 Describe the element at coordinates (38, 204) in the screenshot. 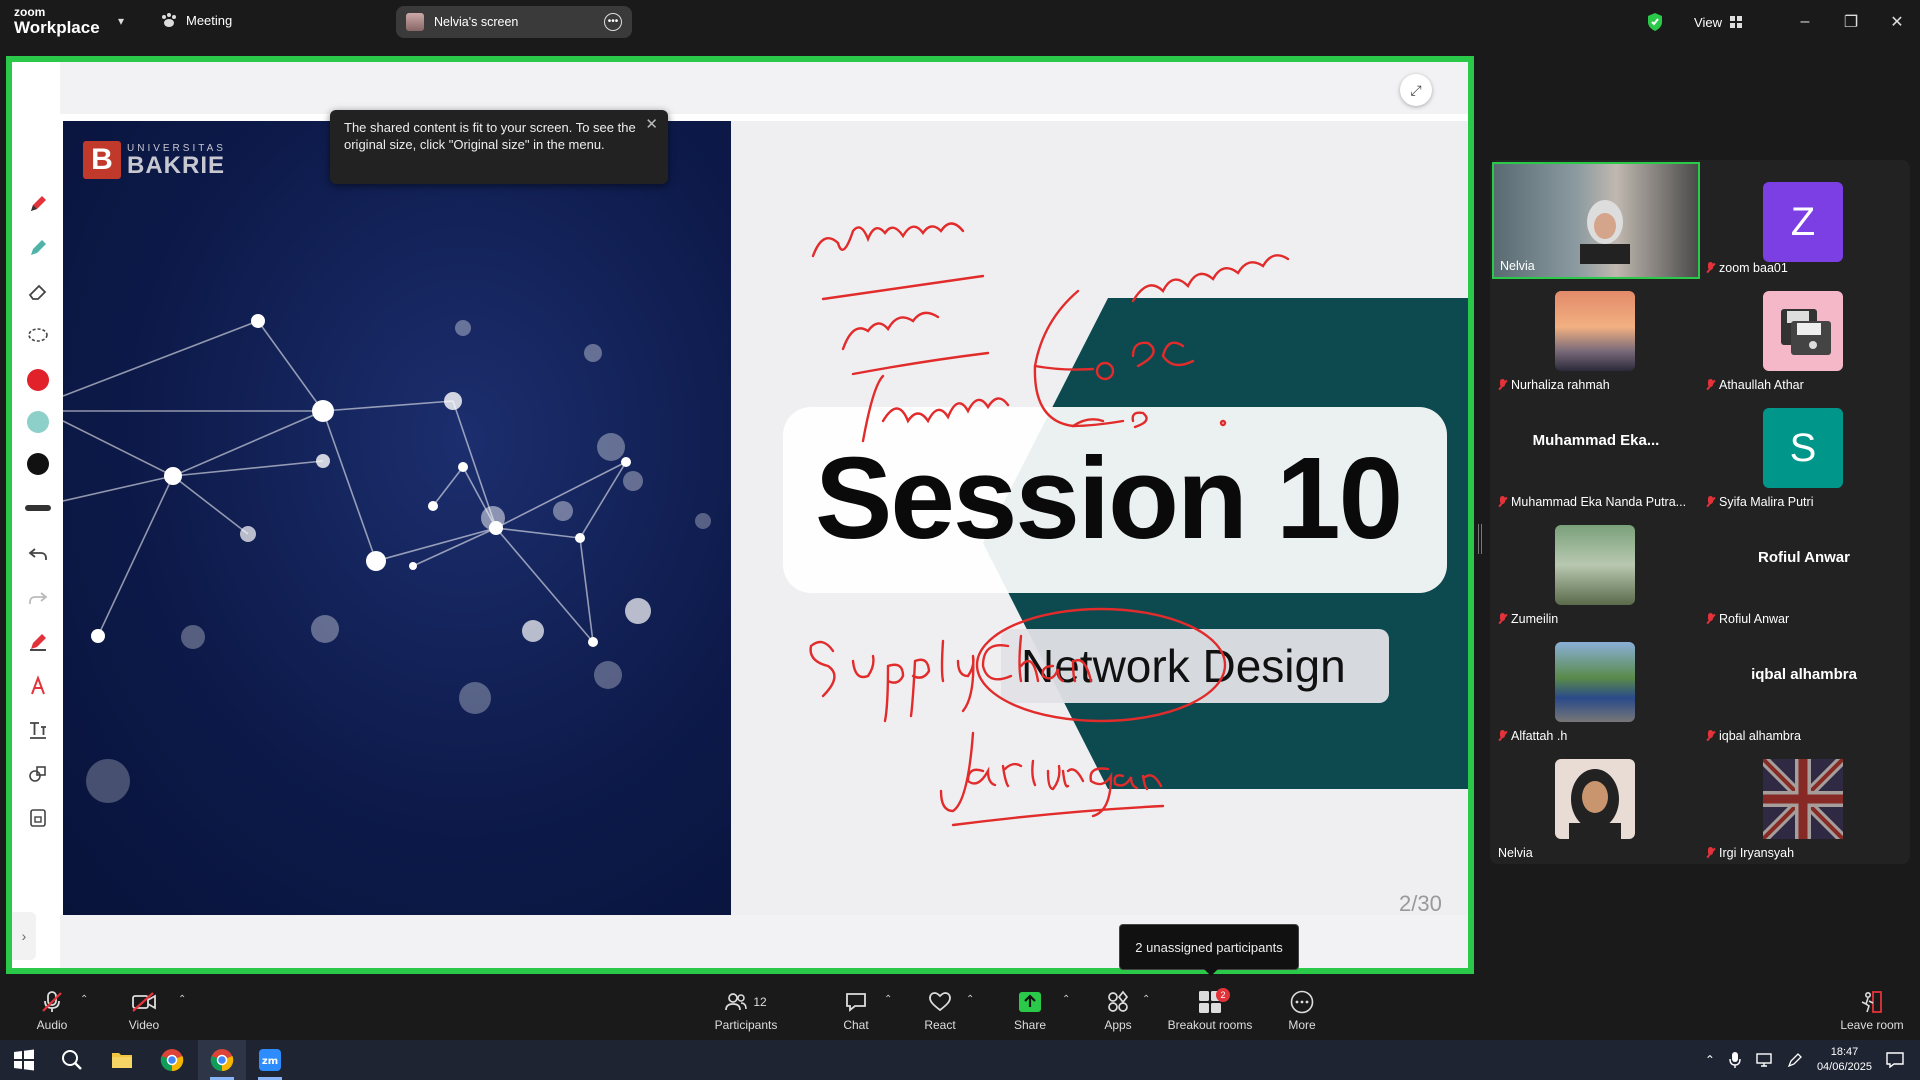

I see `pen-icon` at that location.